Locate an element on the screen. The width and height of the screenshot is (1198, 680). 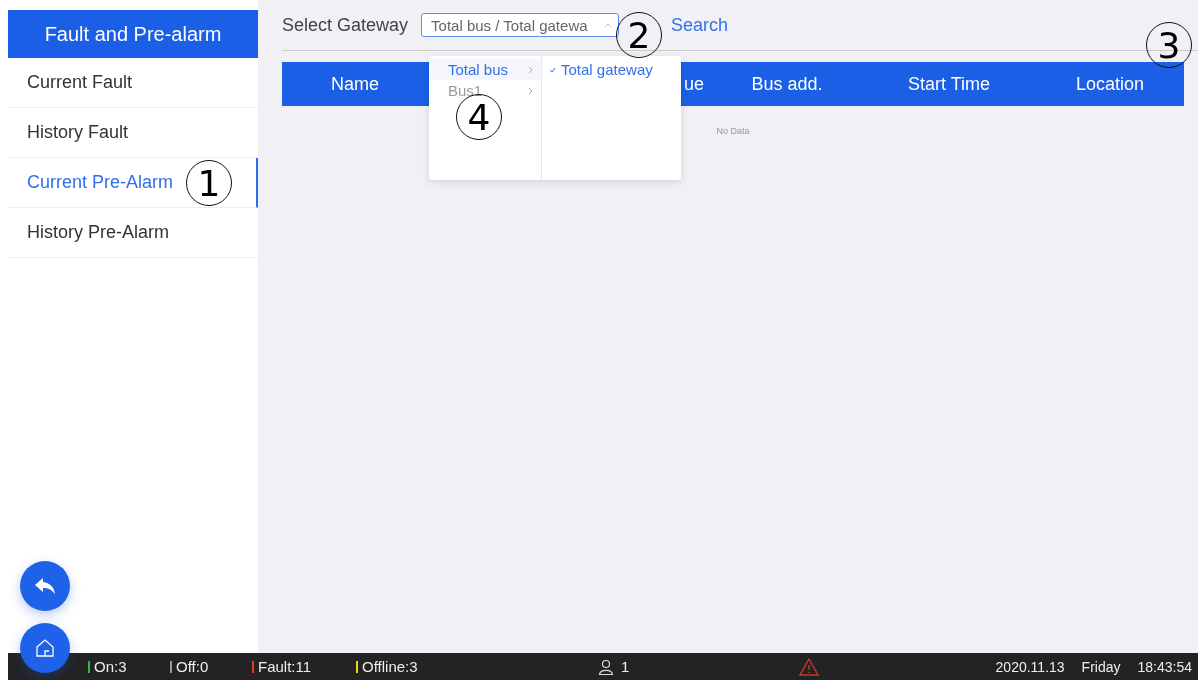
weekday-text: Friday is located at coordinates (1101, 666).